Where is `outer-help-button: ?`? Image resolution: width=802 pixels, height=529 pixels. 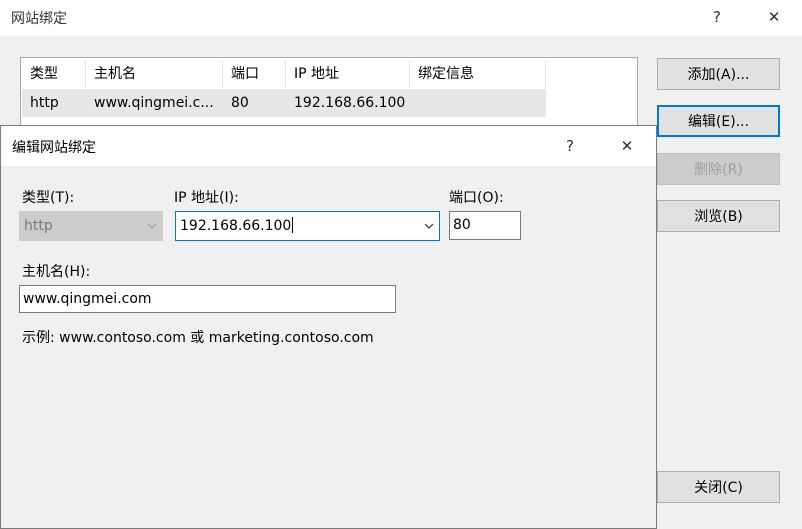
outer-help-button: ? is located at coordinates (717, 17).